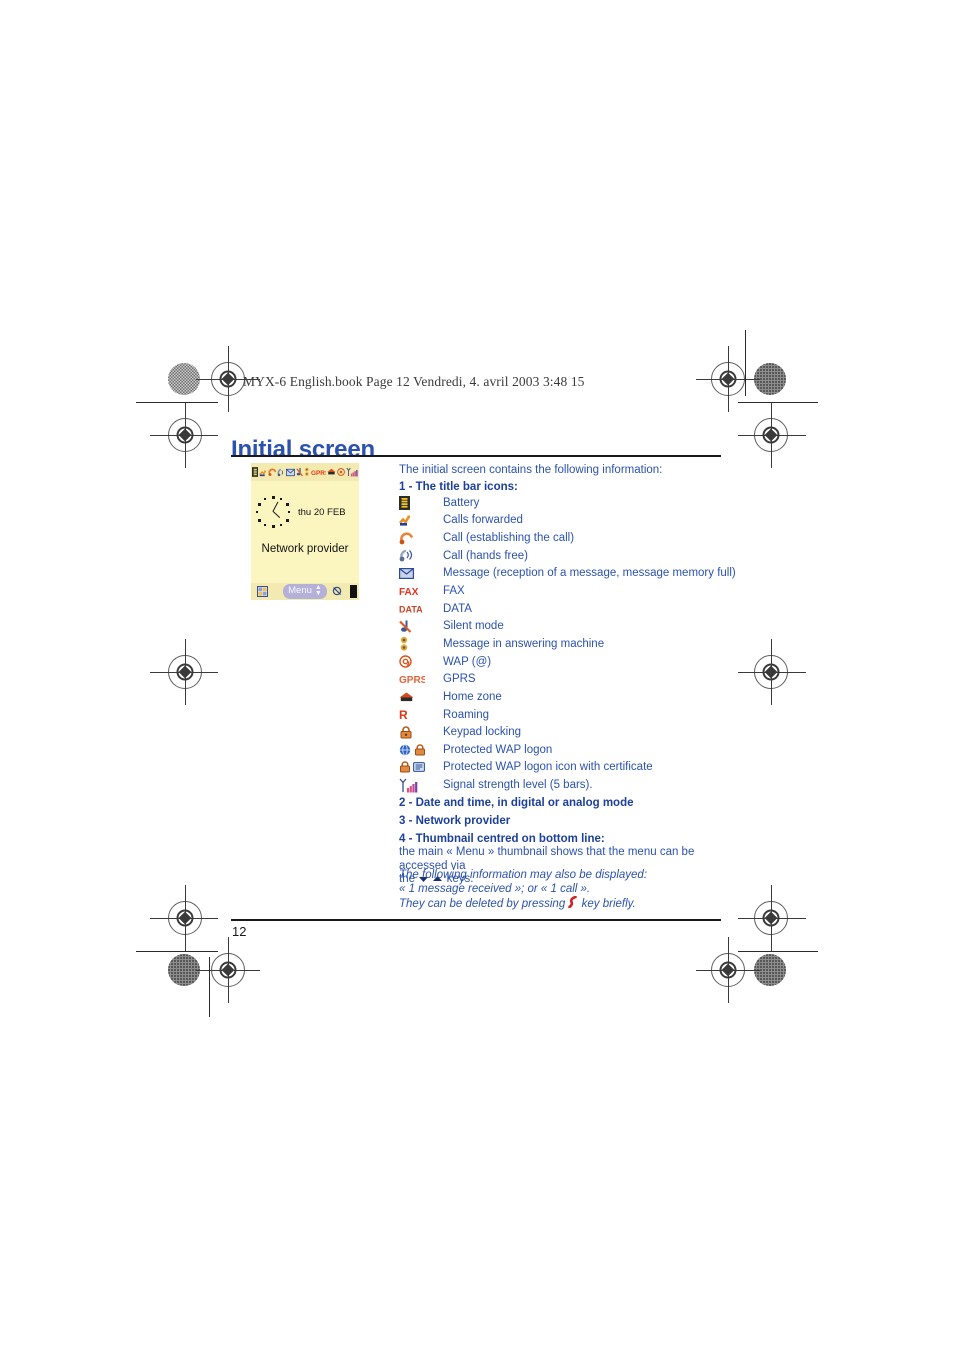  I want to click on title-rule, so click(476, 456).